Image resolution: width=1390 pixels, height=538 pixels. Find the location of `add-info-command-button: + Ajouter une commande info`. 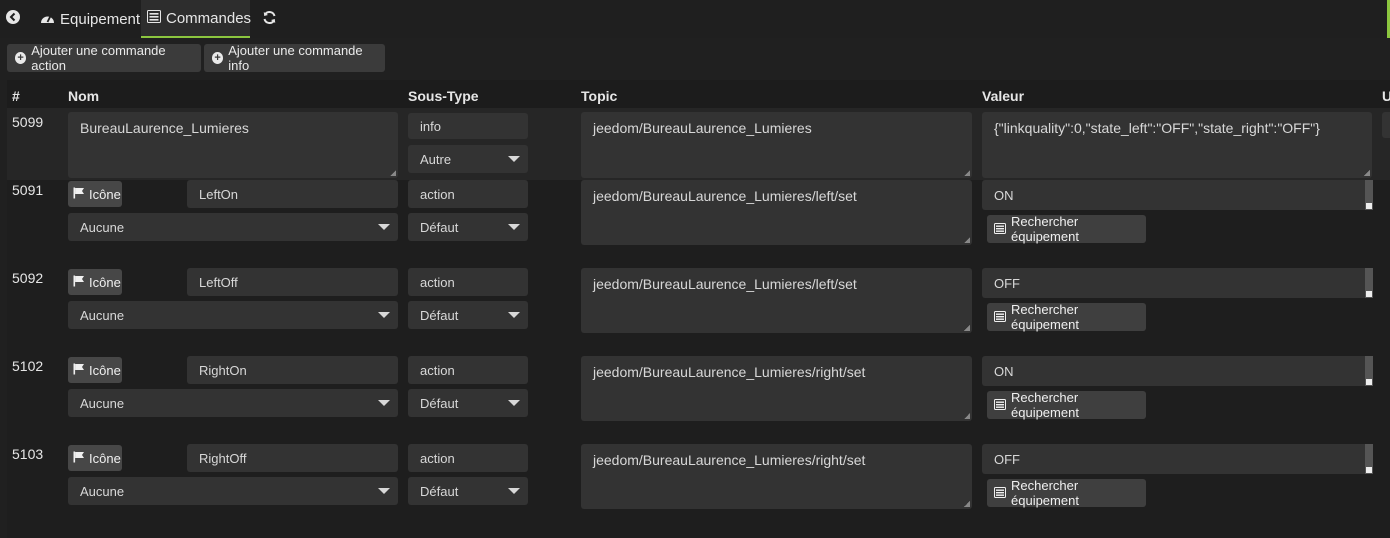

add-info-command-button: + Ajouter une commande info is located at coordinates (294, 58).